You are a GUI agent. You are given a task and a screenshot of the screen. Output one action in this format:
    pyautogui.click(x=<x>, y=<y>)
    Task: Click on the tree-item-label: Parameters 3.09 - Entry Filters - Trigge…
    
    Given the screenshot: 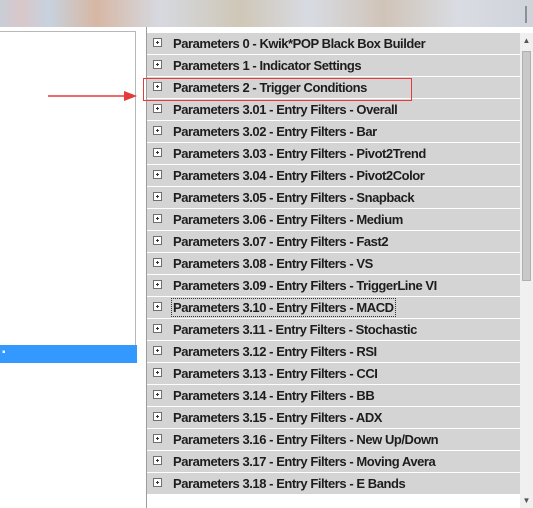 What is the action you would take?
    pyautogui.click(x=305, y=285)
    